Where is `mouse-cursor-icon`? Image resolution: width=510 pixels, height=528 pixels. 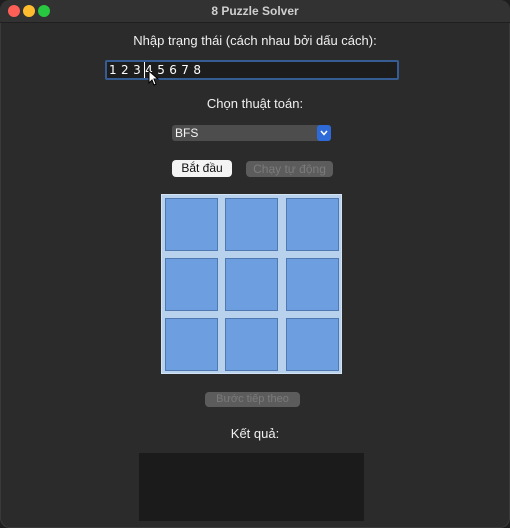 mouse-cursor-icon is located at coordinates (154, 78).